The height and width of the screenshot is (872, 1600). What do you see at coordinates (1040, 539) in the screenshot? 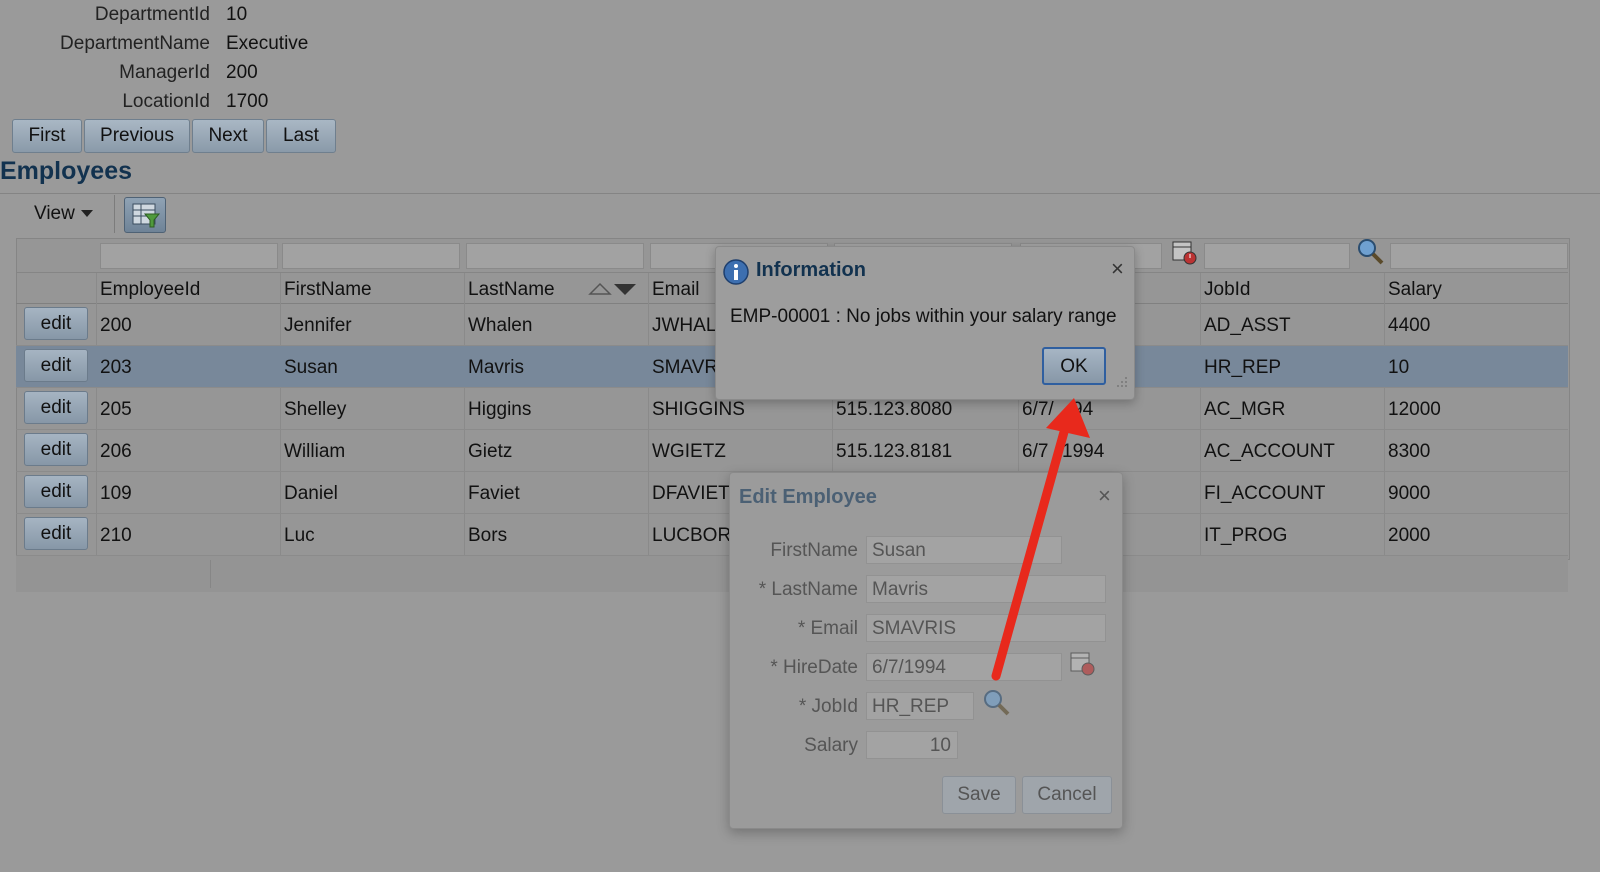
I see `annotation-arrow-icon` at bounding box center [1040, 539].